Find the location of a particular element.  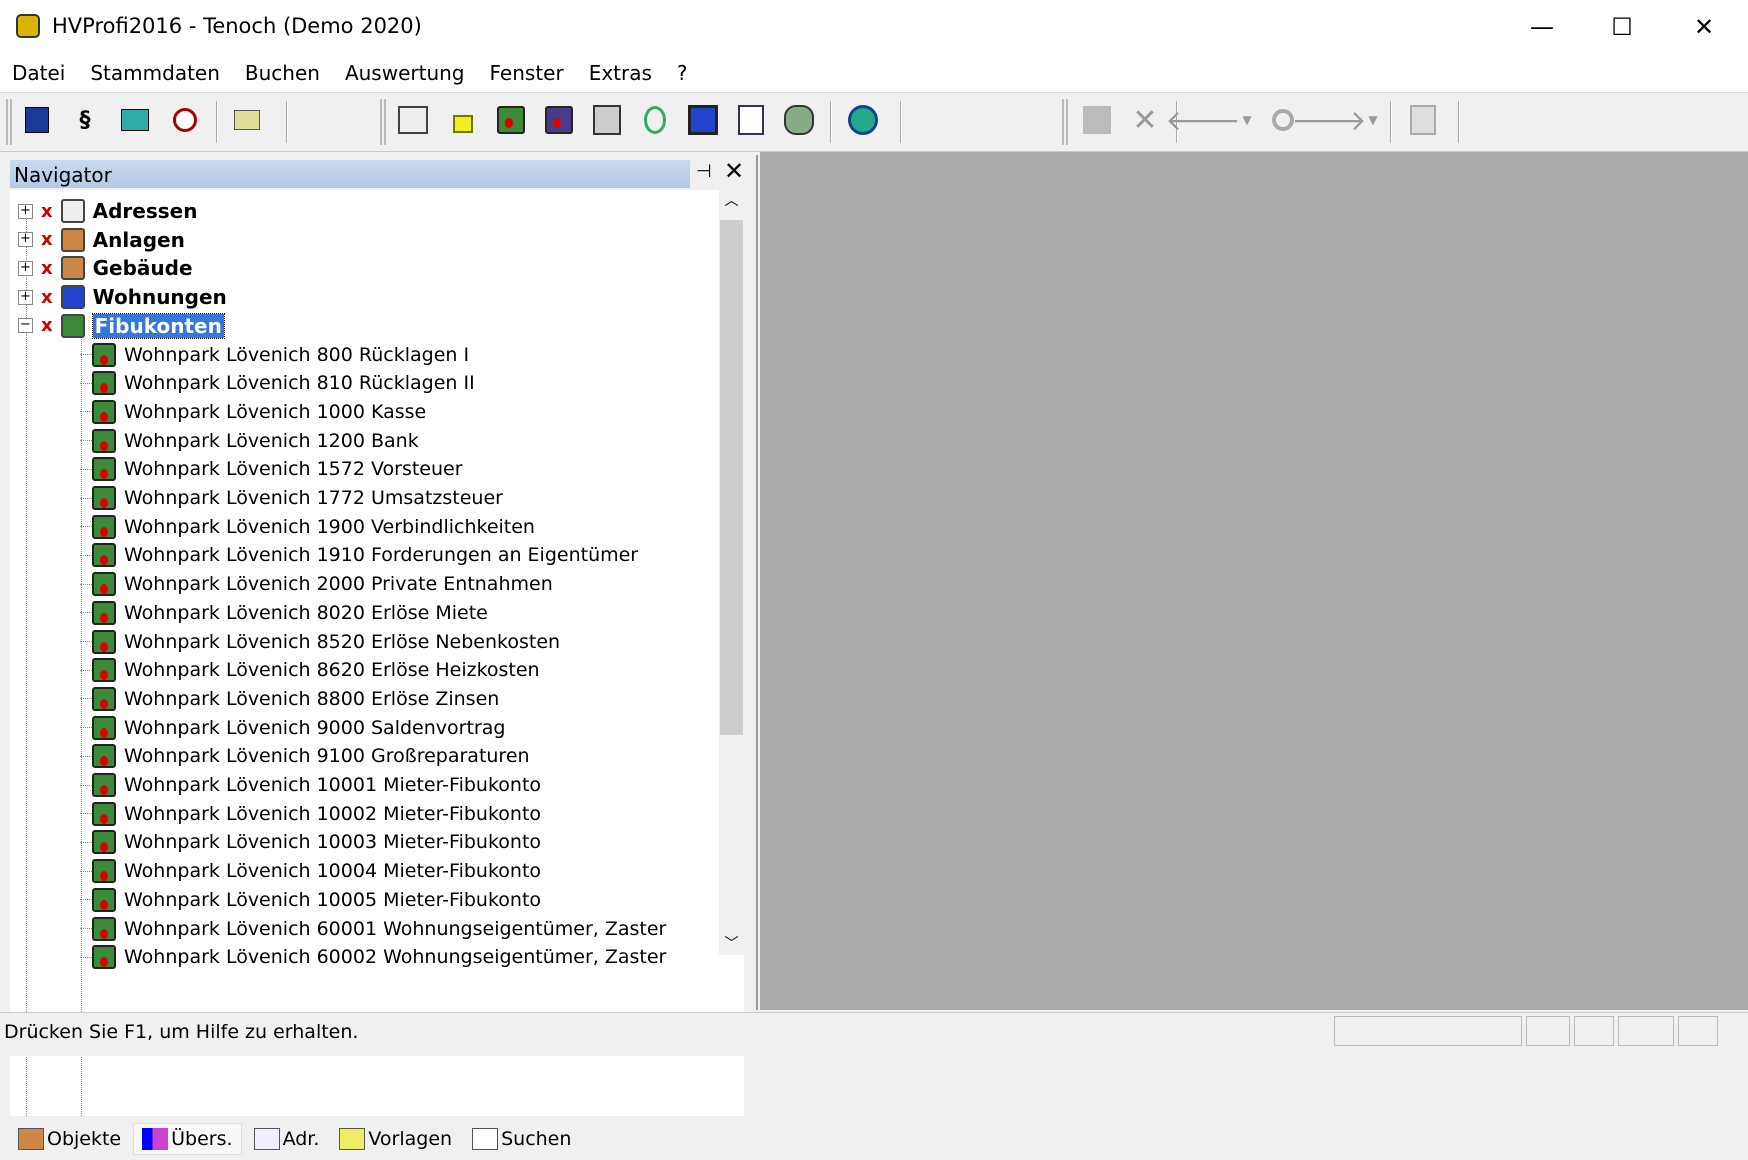

tree-item: Wohnpark Lövenich 8020 Erlöse Miete is located at coordinates (284, 613).